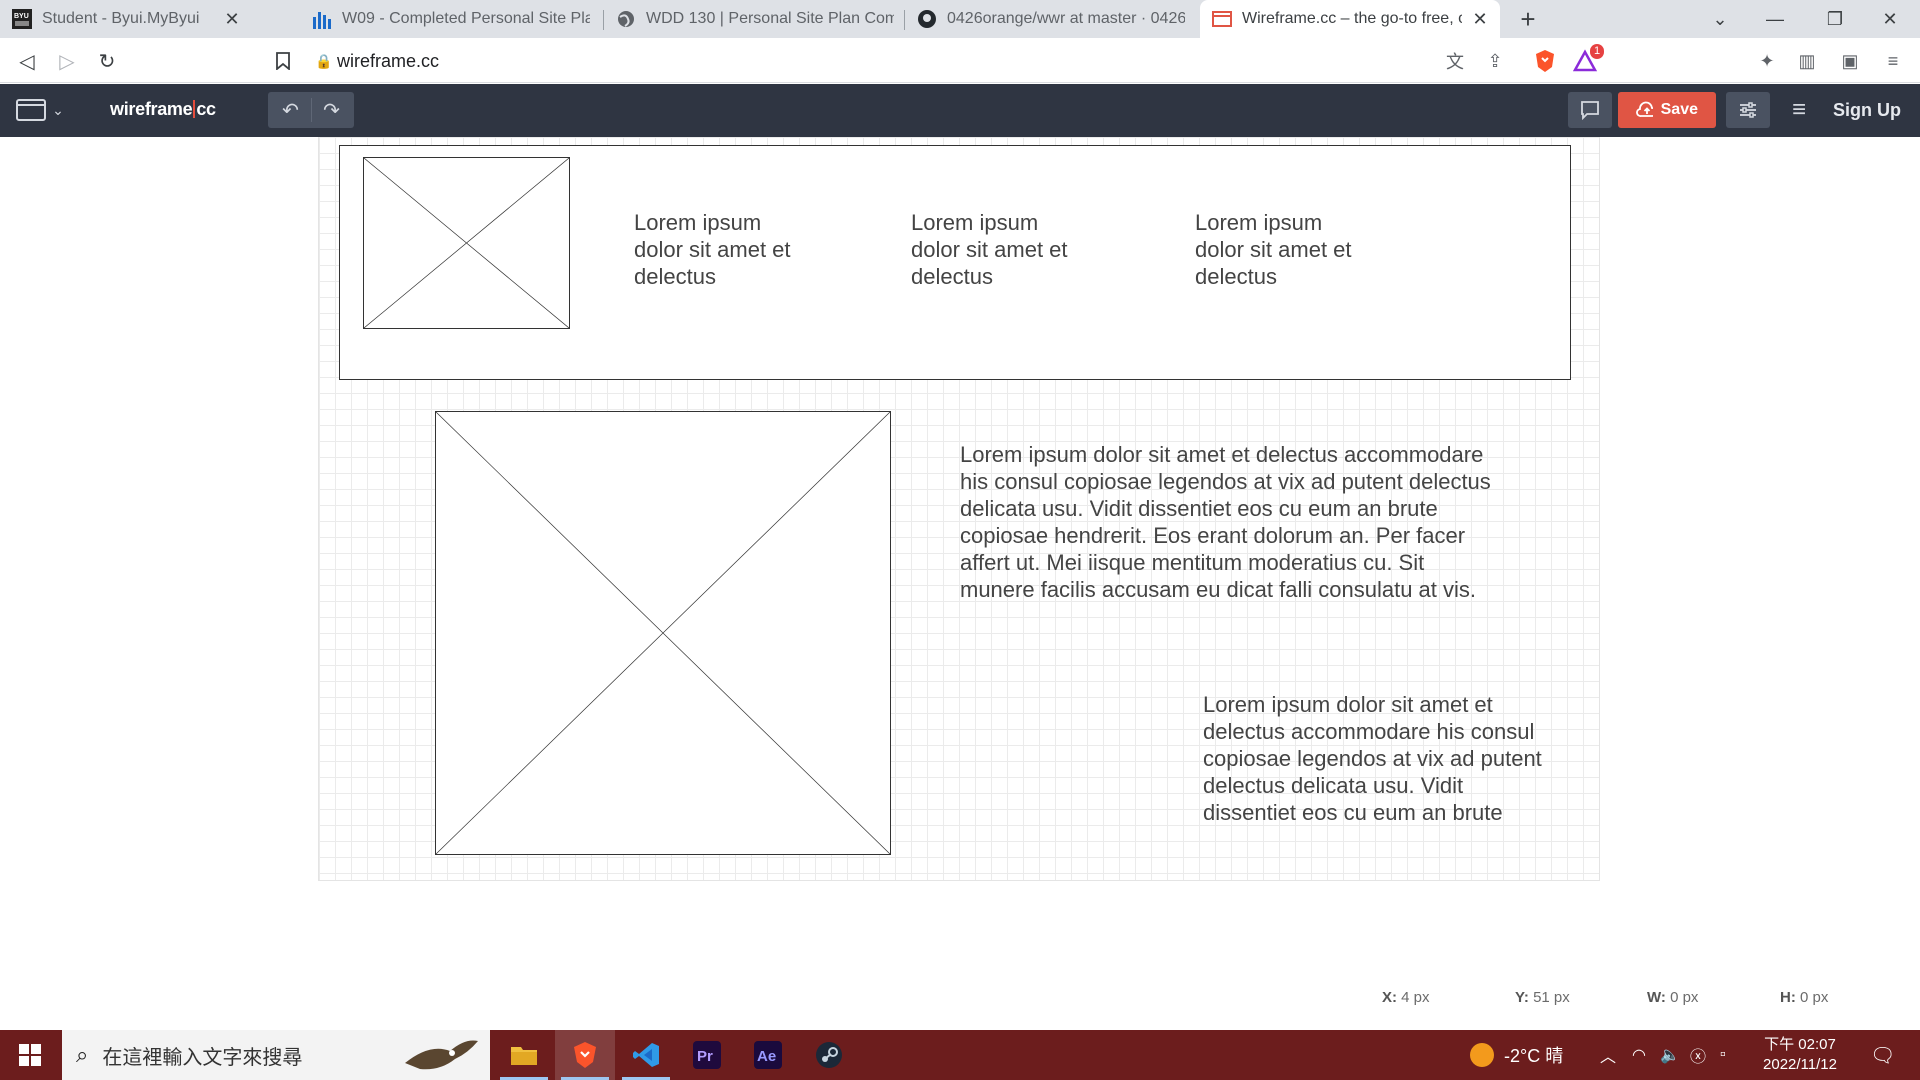  I want to click on tab-title: WDD 130 | Personal Site Plan Comp, so click(770, 18).